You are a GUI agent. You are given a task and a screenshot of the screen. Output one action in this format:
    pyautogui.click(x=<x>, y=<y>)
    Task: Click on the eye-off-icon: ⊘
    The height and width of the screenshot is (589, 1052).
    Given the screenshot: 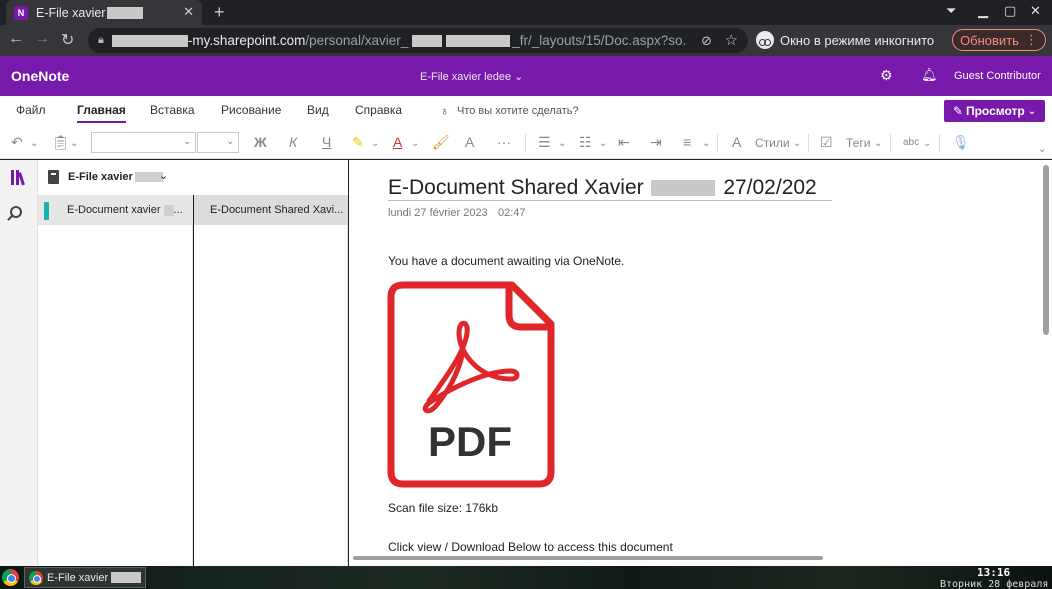 What is the action you would take?
    pyautogui.click(x=706, y=41)
    